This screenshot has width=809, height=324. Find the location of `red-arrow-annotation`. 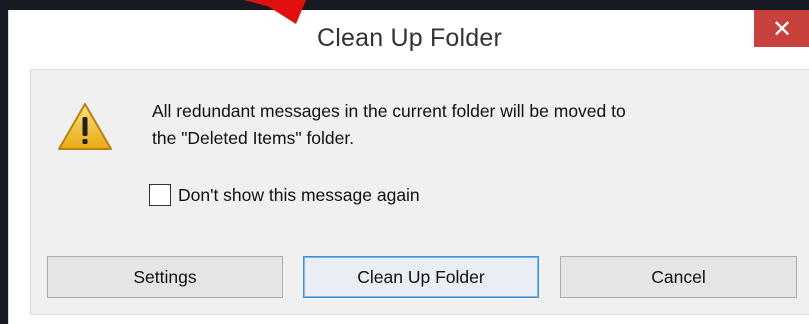

red-arrow-annotation is located at coordinates (275, 12).